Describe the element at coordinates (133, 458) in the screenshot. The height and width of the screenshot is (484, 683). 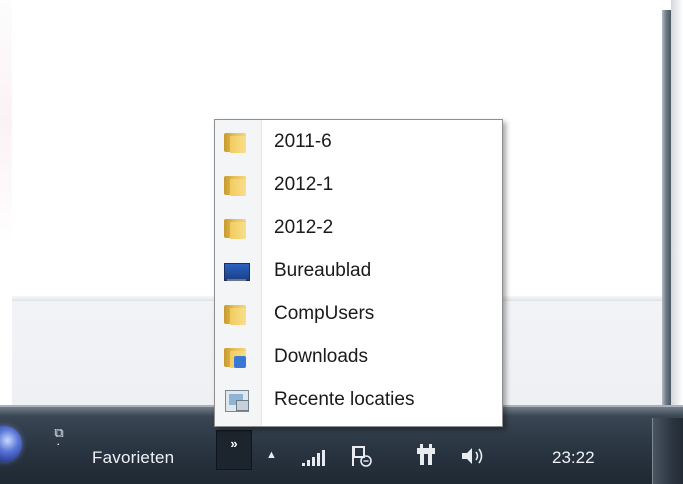
I see `favorites-toolbar-label: Favorieten` at that location.